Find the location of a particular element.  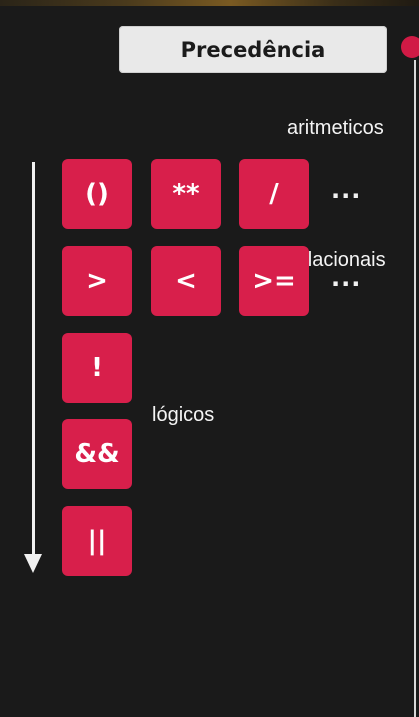

page-title: Precedência is located at coordinates (253, 49).